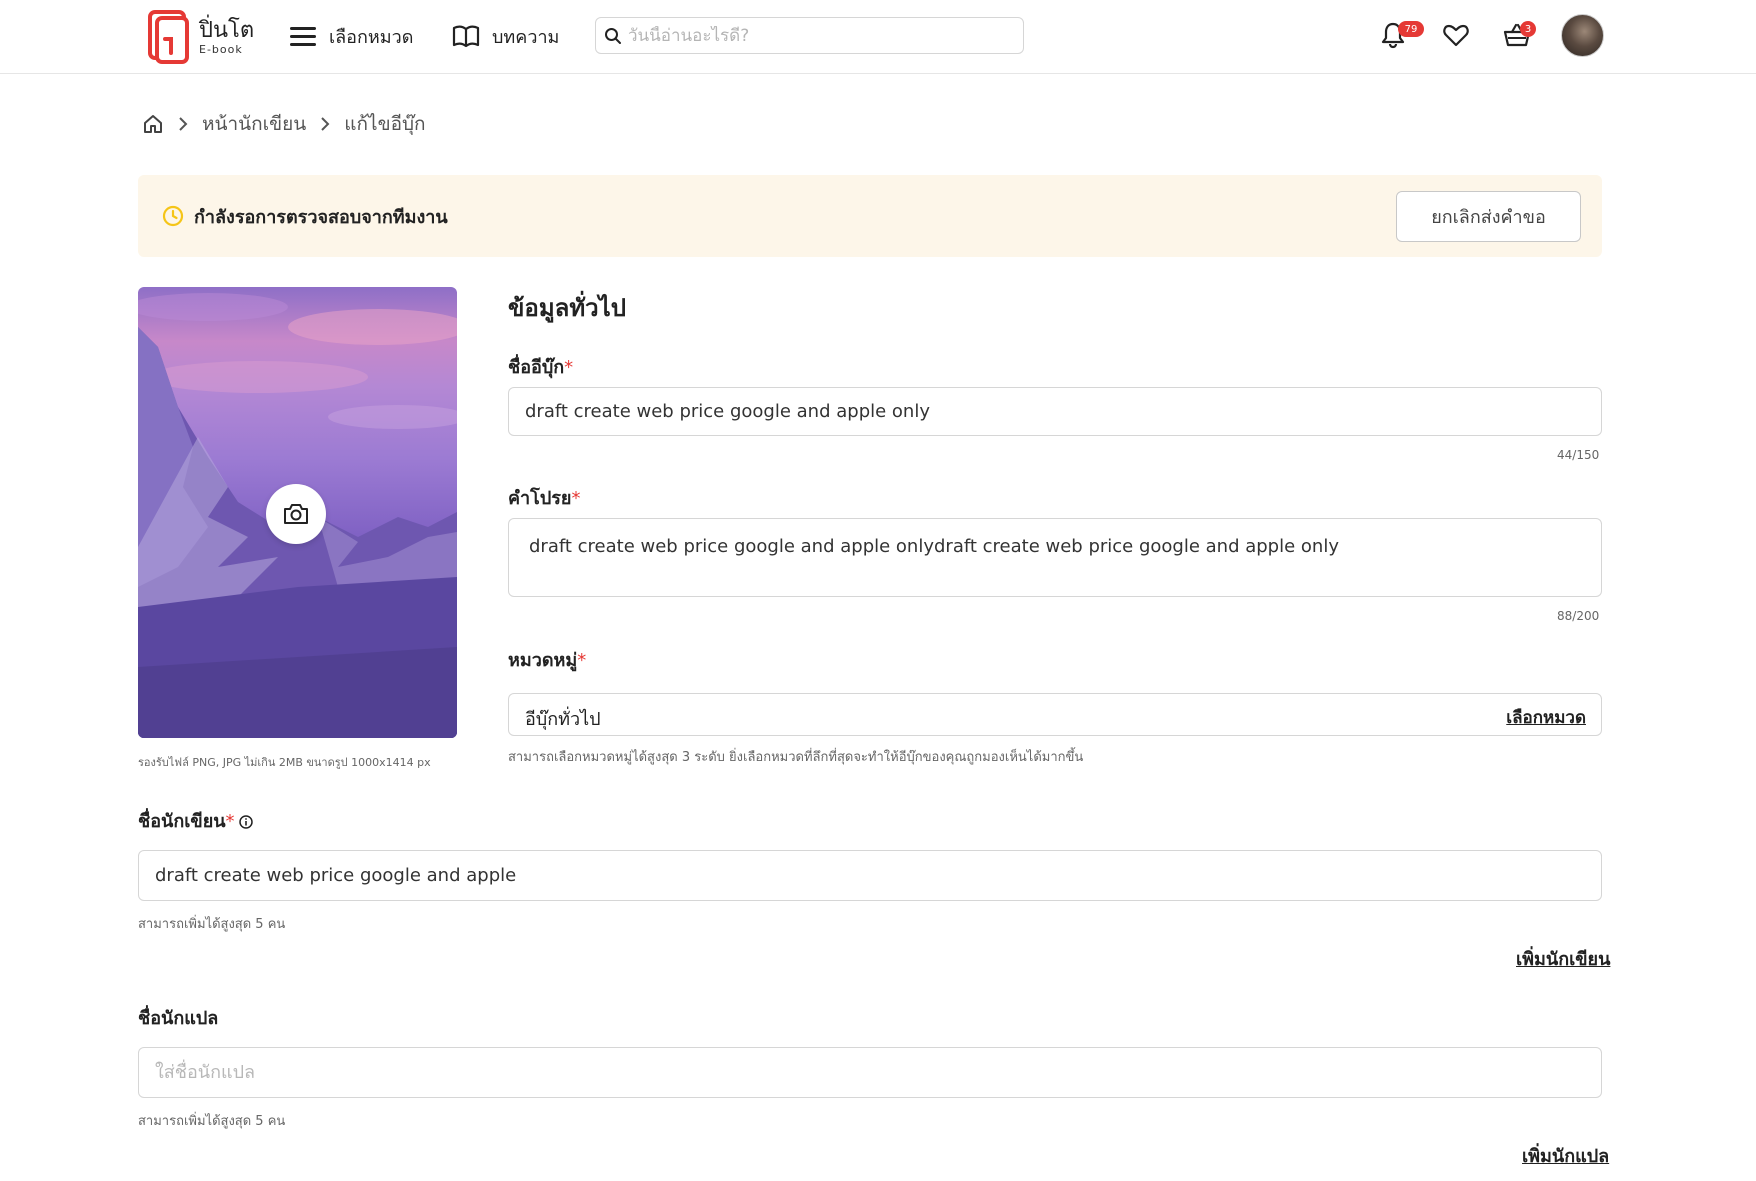 Image resolution: width=1756 pixels, height=1181 pixels. What do you see at coordinates (1411, 29) in the screenshot?
I see `notification-count-badge: 79` at bounding box center [1411, 29].